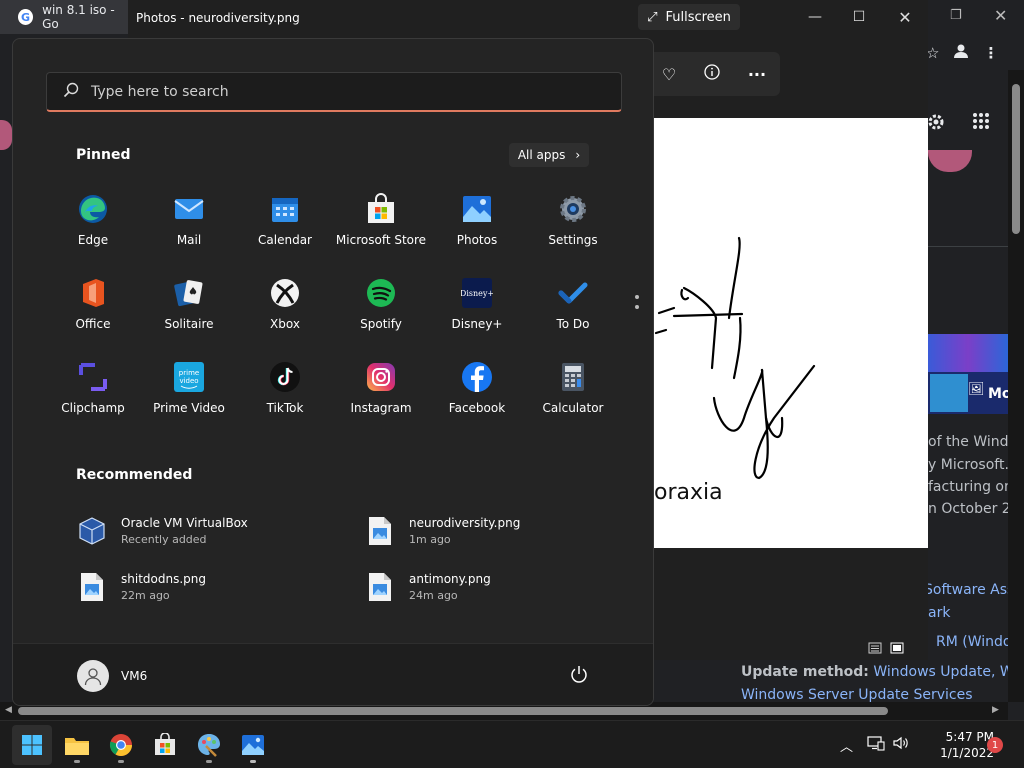 The height and width of the screenshot is (768, 1024). I want to click on clock: 5:47 PM 1/1/2022, so click(959, 745).